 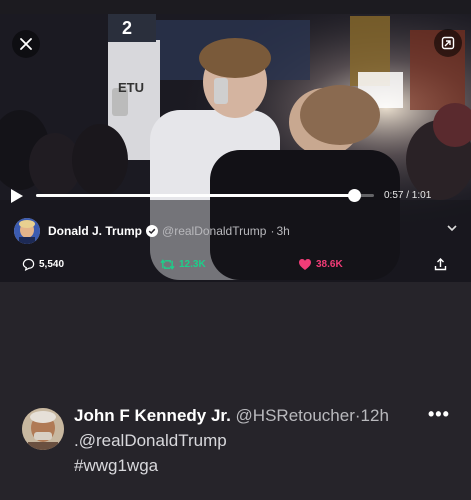 I want to click on share-icon, so click(x=440, y=264).